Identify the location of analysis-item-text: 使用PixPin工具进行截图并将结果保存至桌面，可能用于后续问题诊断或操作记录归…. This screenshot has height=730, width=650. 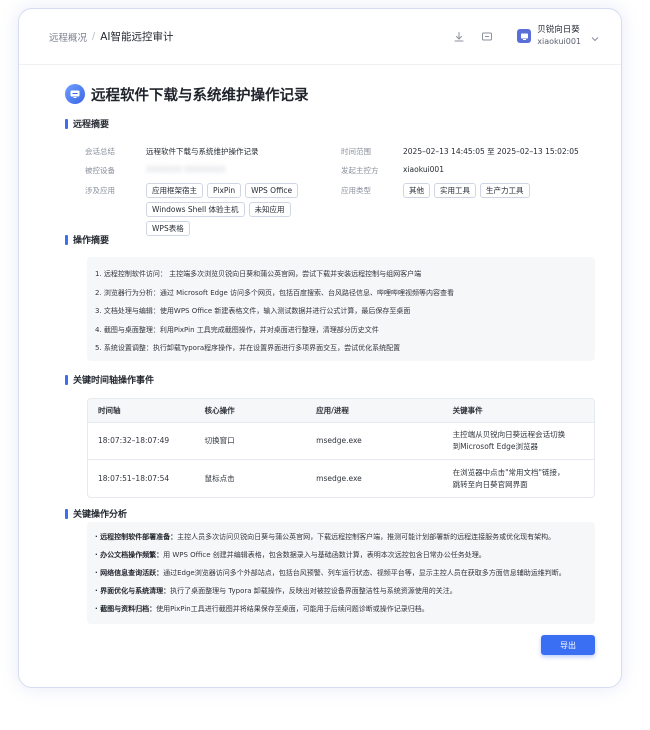
(292, 609).